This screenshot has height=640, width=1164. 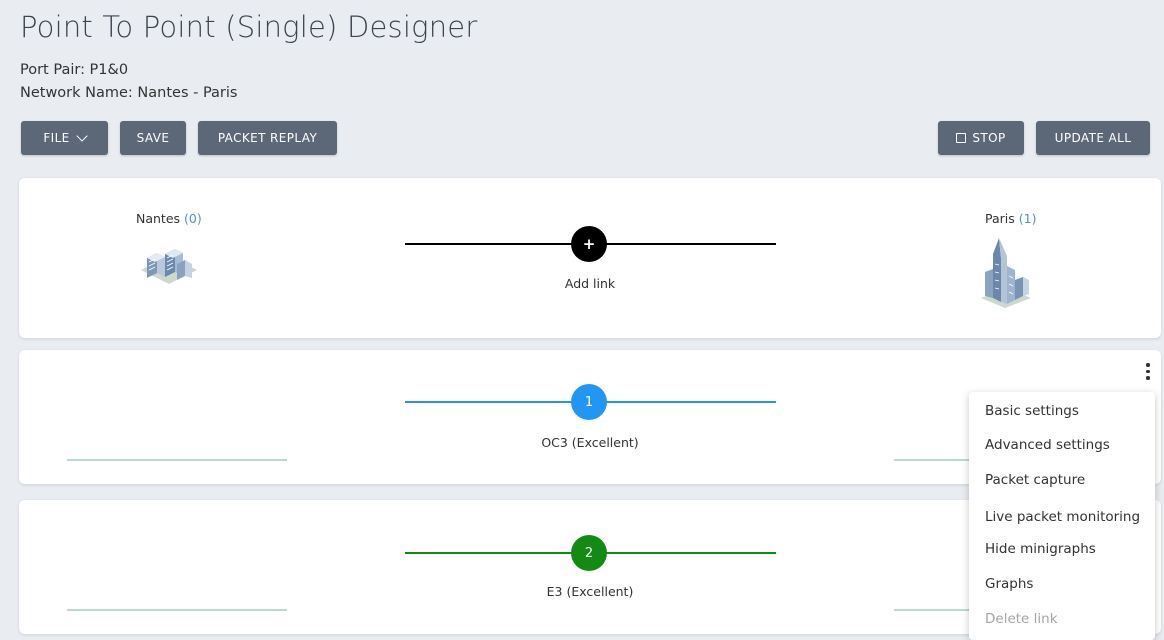 I want to click on stop-button: STOP, so click(x=981, y=138).